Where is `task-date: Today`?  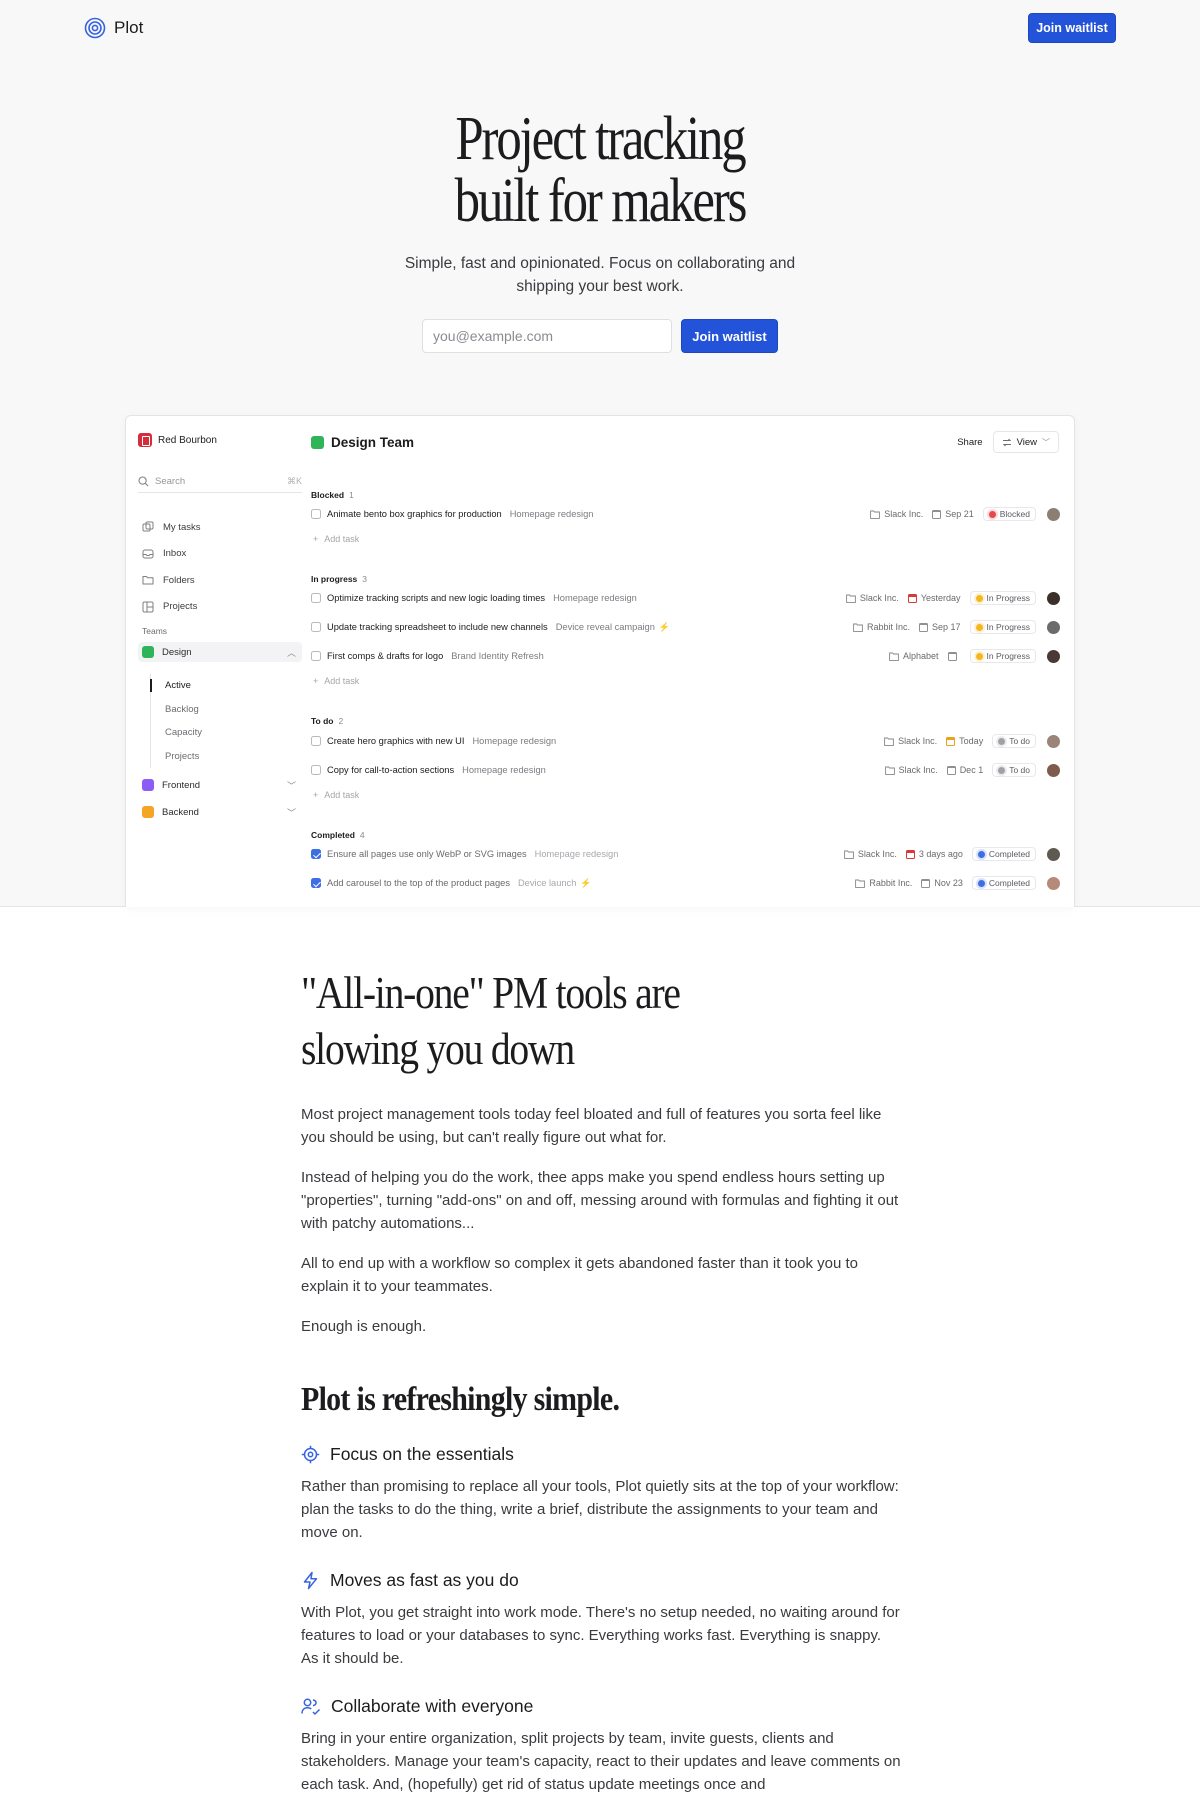
task-date: Today is located at coordinates (964, 741).